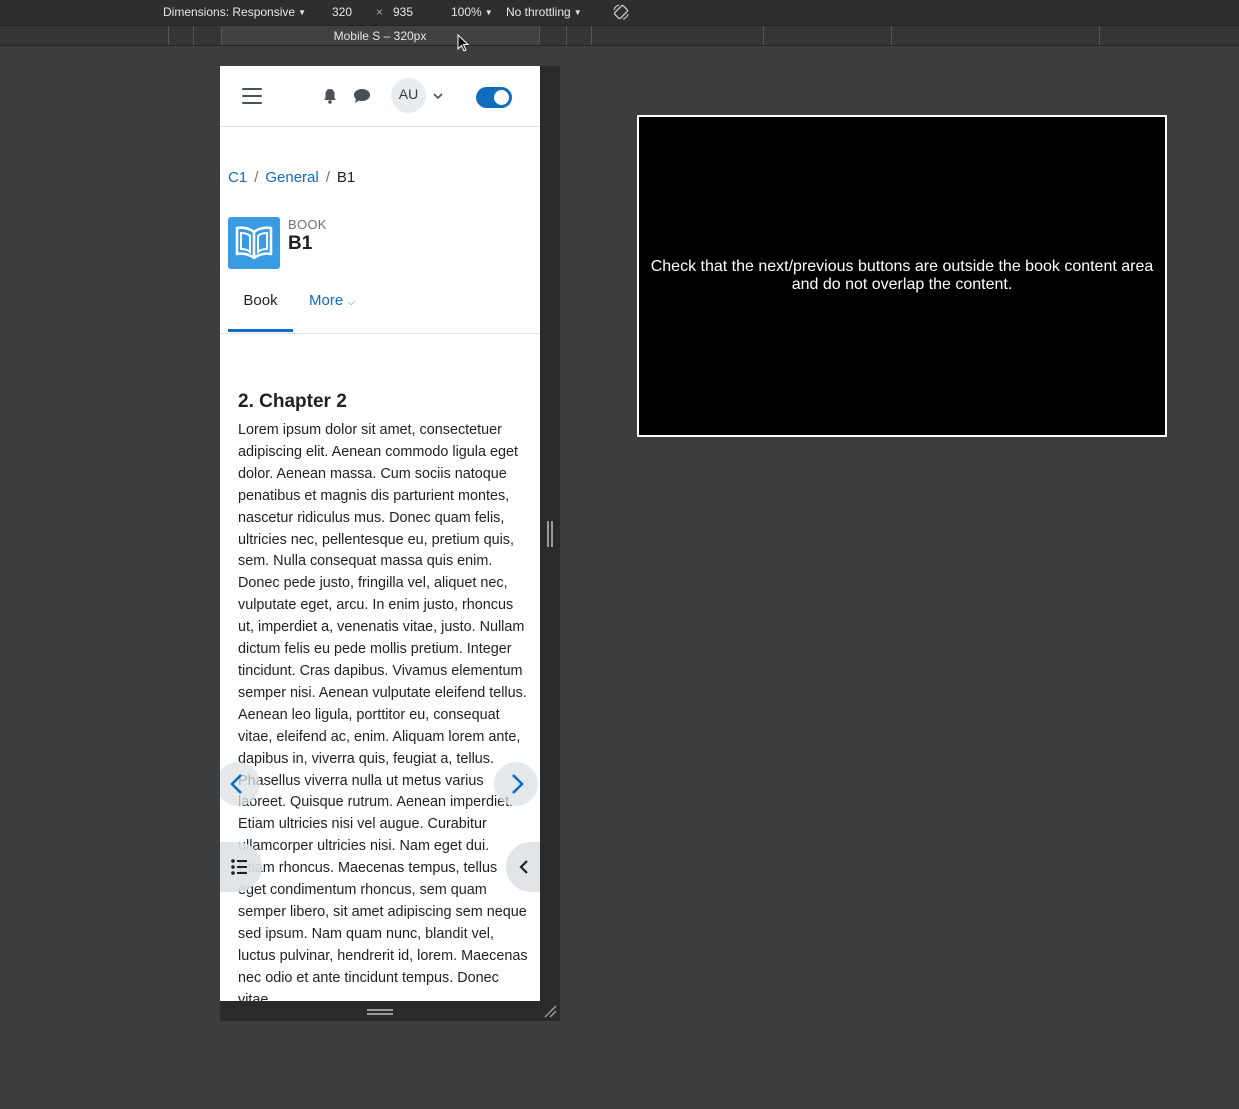 Image resolution: width=1239 pixels, height=1109 pixels. What do you see at coordinates (438, 96) in the screenshot?
I see `chevron-down-icon` at bounding box center [438, 96].